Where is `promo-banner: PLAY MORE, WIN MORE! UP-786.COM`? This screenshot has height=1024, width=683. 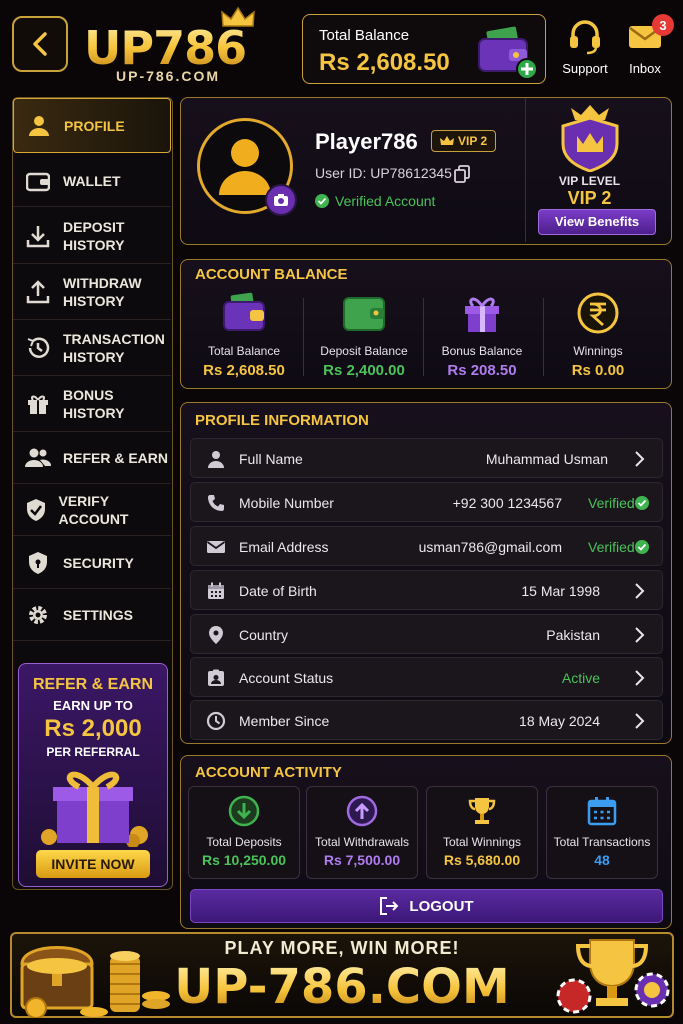 promo-banner: PLAY MORE, WIN MORE! UP-786.COM is located at coordinates (342, 975).